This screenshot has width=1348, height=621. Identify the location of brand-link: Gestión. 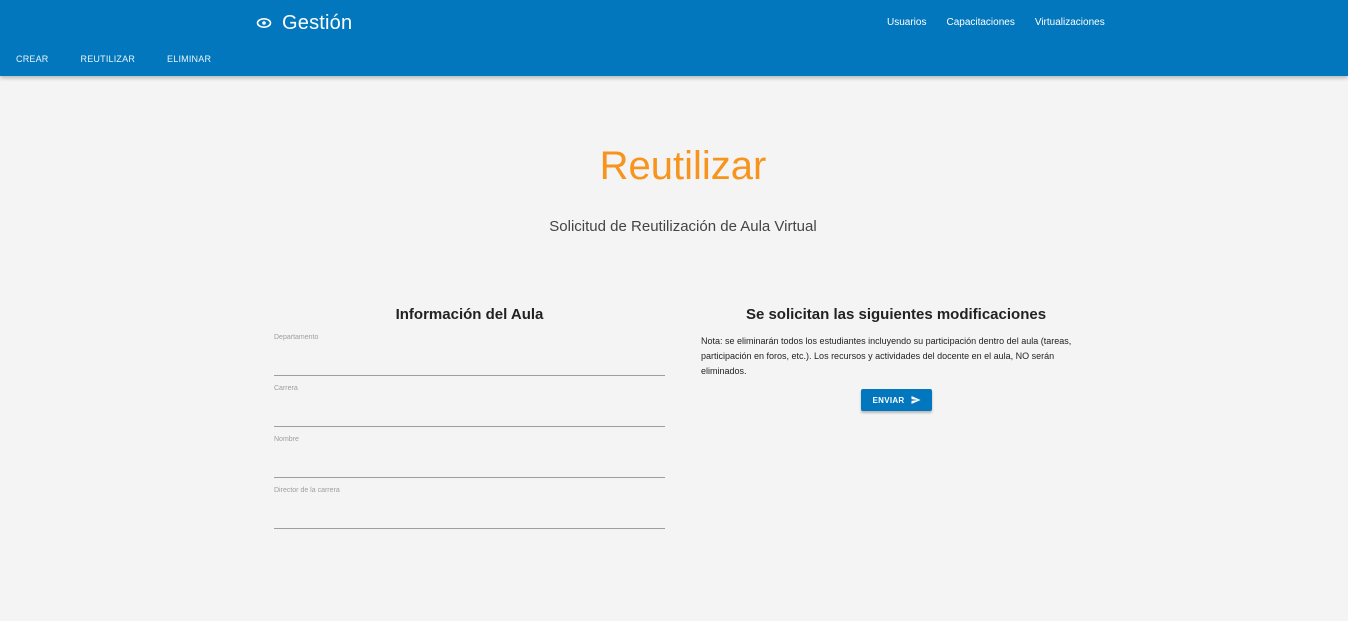
(304, 23).